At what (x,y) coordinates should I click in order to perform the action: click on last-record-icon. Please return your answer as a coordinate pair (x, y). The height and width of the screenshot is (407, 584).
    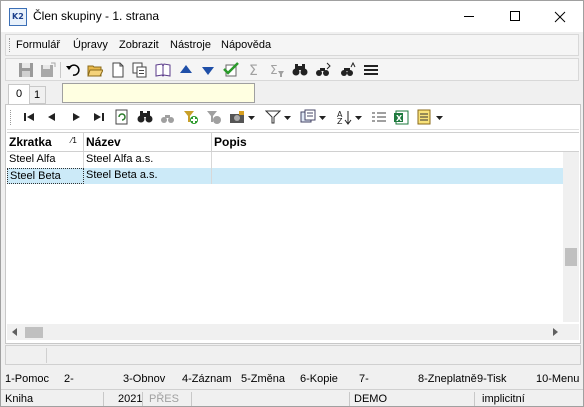
    Looking at the image, I should click on (99, 117).